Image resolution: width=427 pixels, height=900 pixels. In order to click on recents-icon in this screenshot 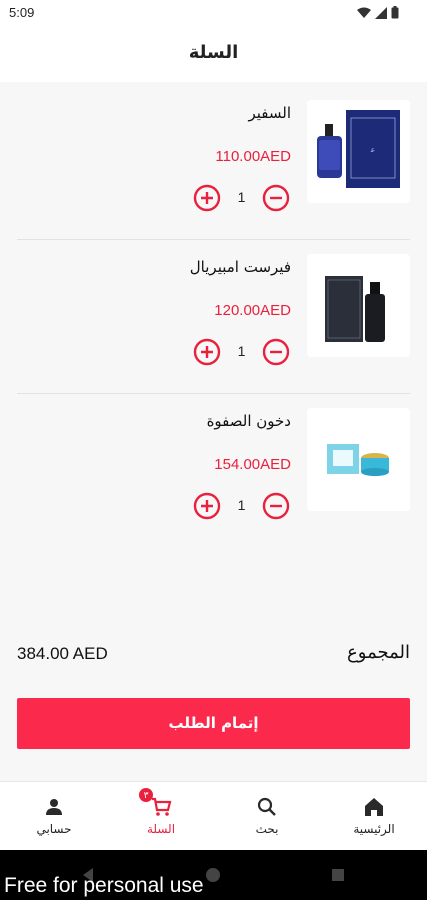, I will do `click(338, 875)`.